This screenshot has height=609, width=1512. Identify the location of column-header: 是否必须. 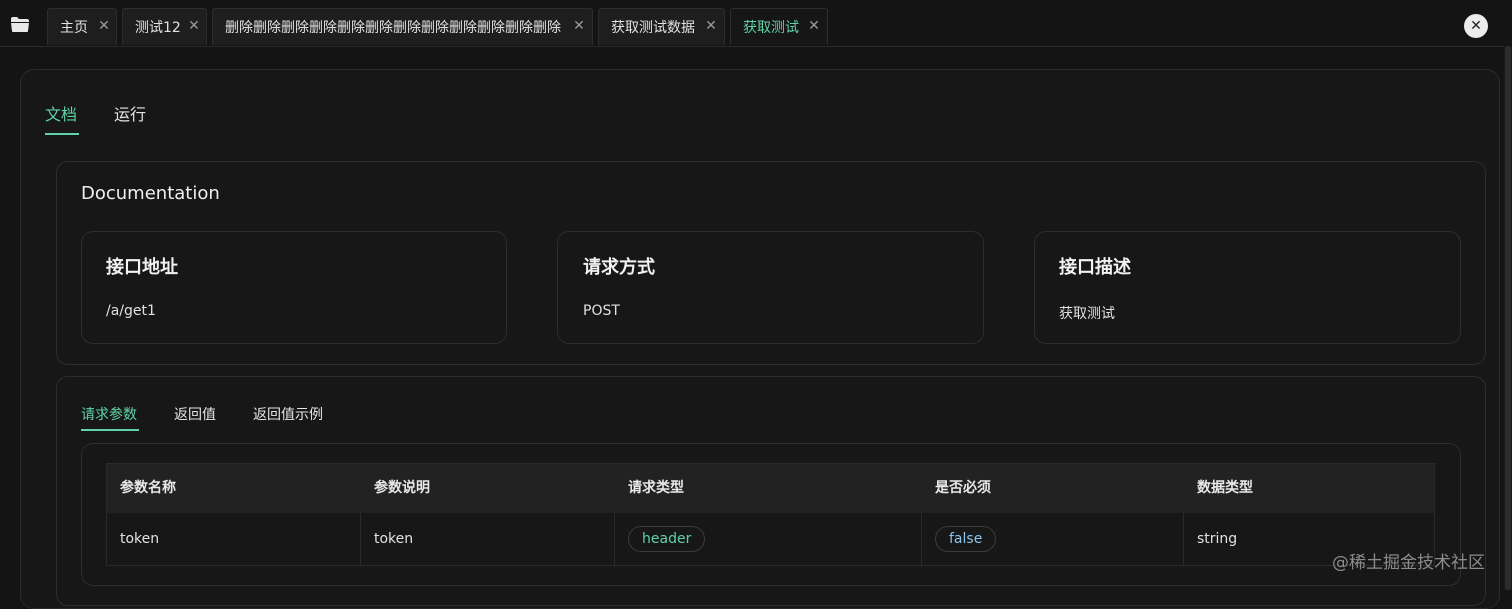
(963, 488).